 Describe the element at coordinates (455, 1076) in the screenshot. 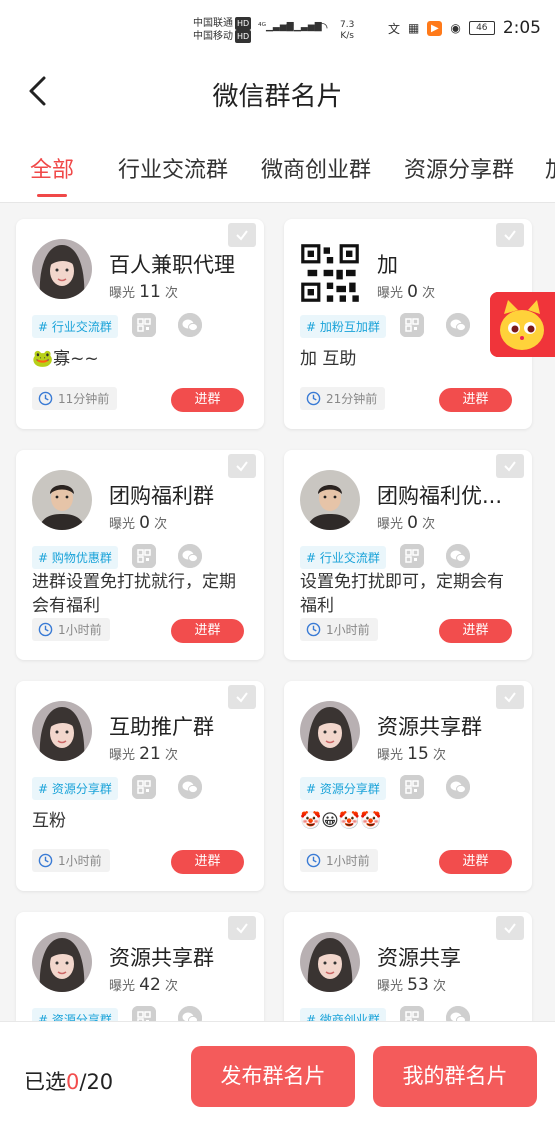

I see `my-cards-button: 我的群名片` at that location.